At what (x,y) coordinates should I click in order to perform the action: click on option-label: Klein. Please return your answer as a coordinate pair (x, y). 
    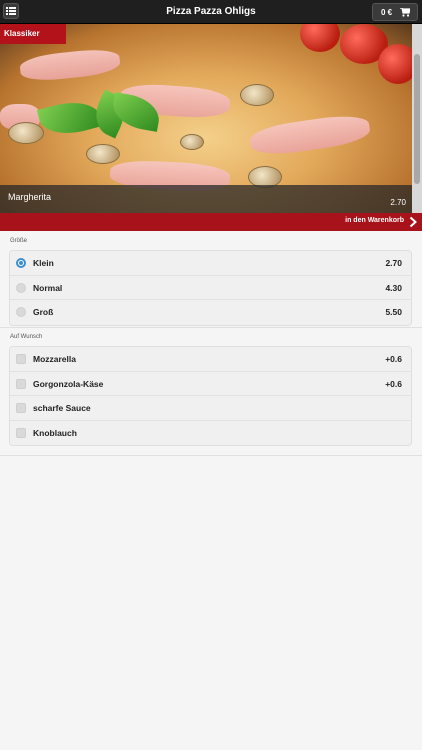
    Looking at the image, I should click on (43, 263).